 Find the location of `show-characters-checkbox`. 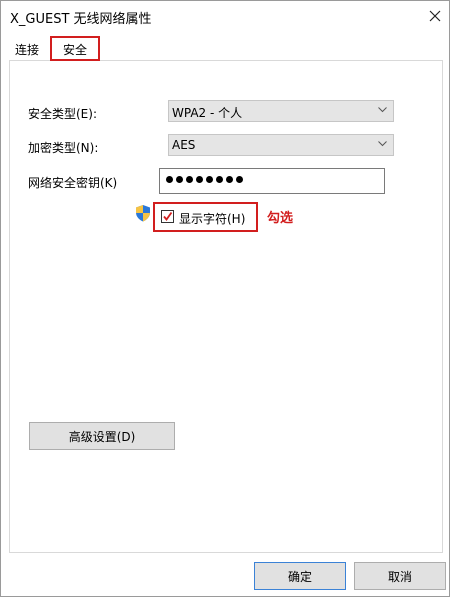

show-characters-checkbox is located at coordinates (167, 216).